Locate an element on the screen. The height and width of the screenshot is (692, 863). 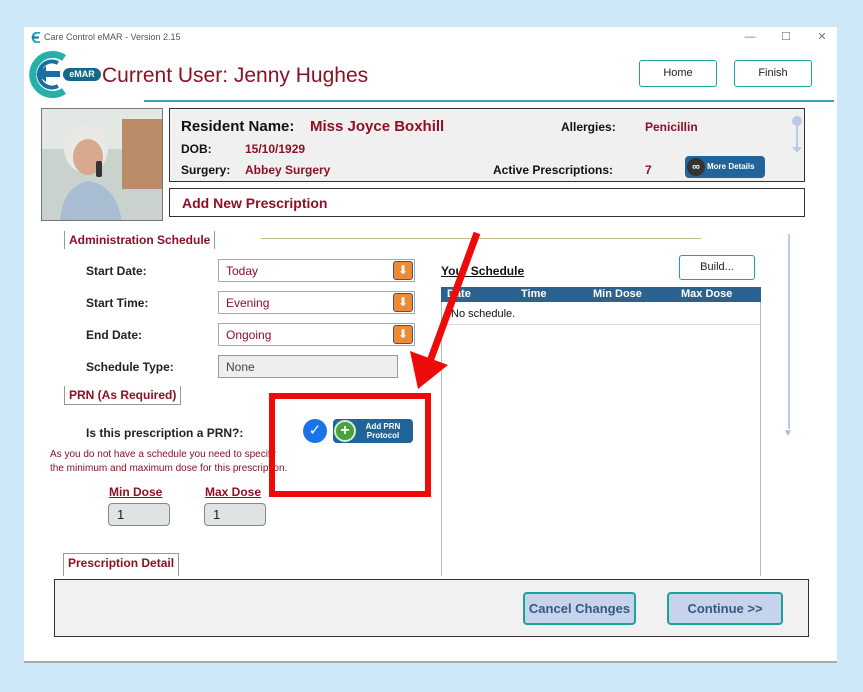
annotation-highlight-box is located at coordinates (350, 445).